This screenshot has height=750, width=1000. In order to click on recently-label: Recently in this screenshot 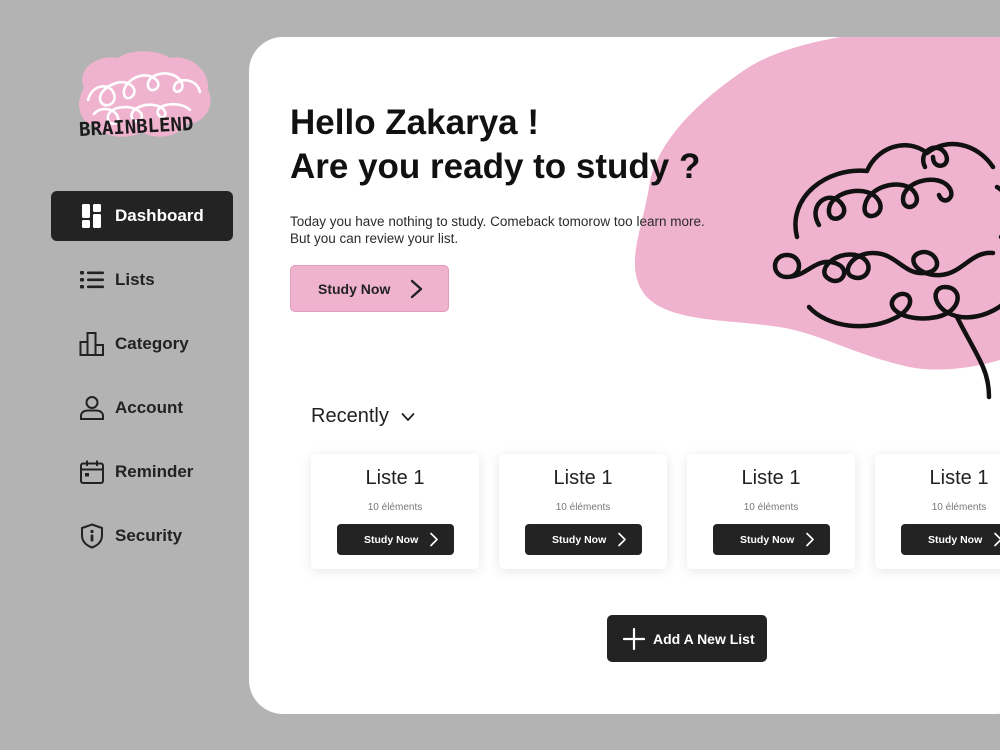, I will do `click(350, 416)`.